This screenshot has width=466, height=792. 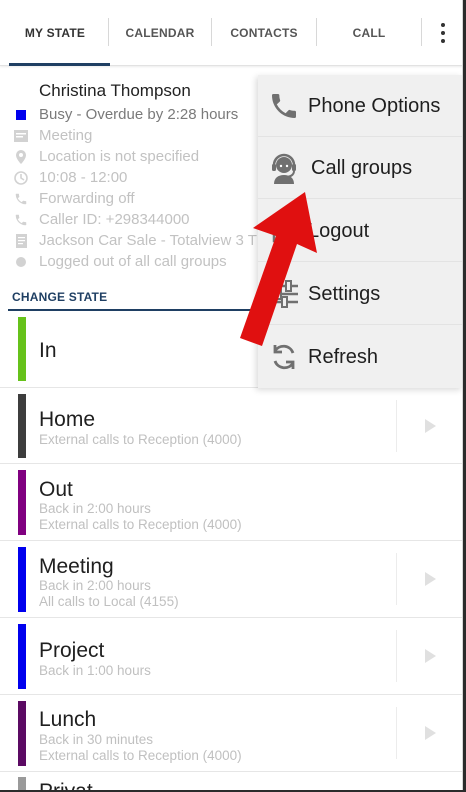 I want to click on tab-contacts: CONTACTS, so click(x=264, y=33).